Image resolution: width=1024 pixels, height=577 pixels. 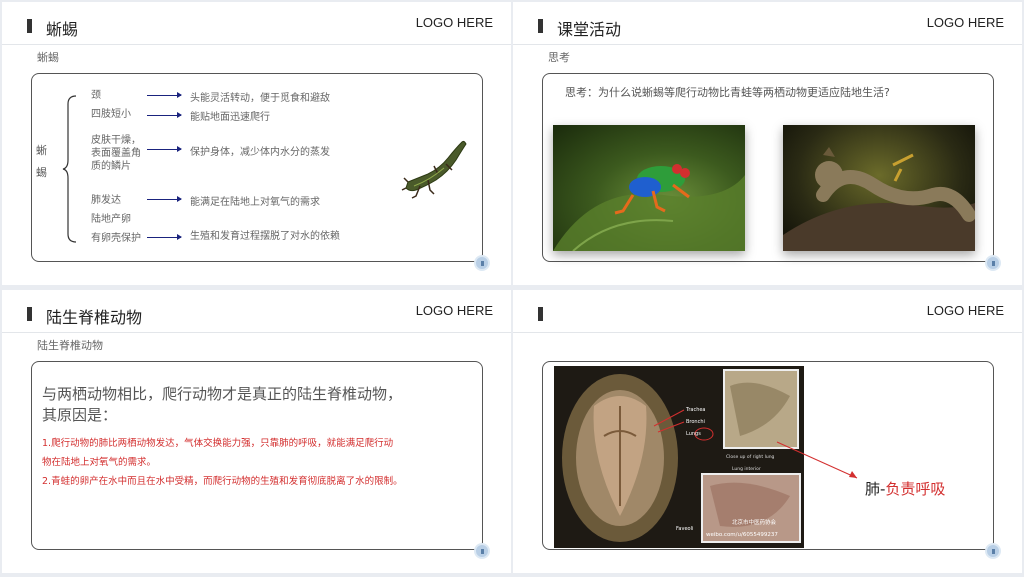 What do you see at coordinates (875, 489) in the screenshot?
I see `lung-label-prefix: 肺-` at bounding box center [875, 489].